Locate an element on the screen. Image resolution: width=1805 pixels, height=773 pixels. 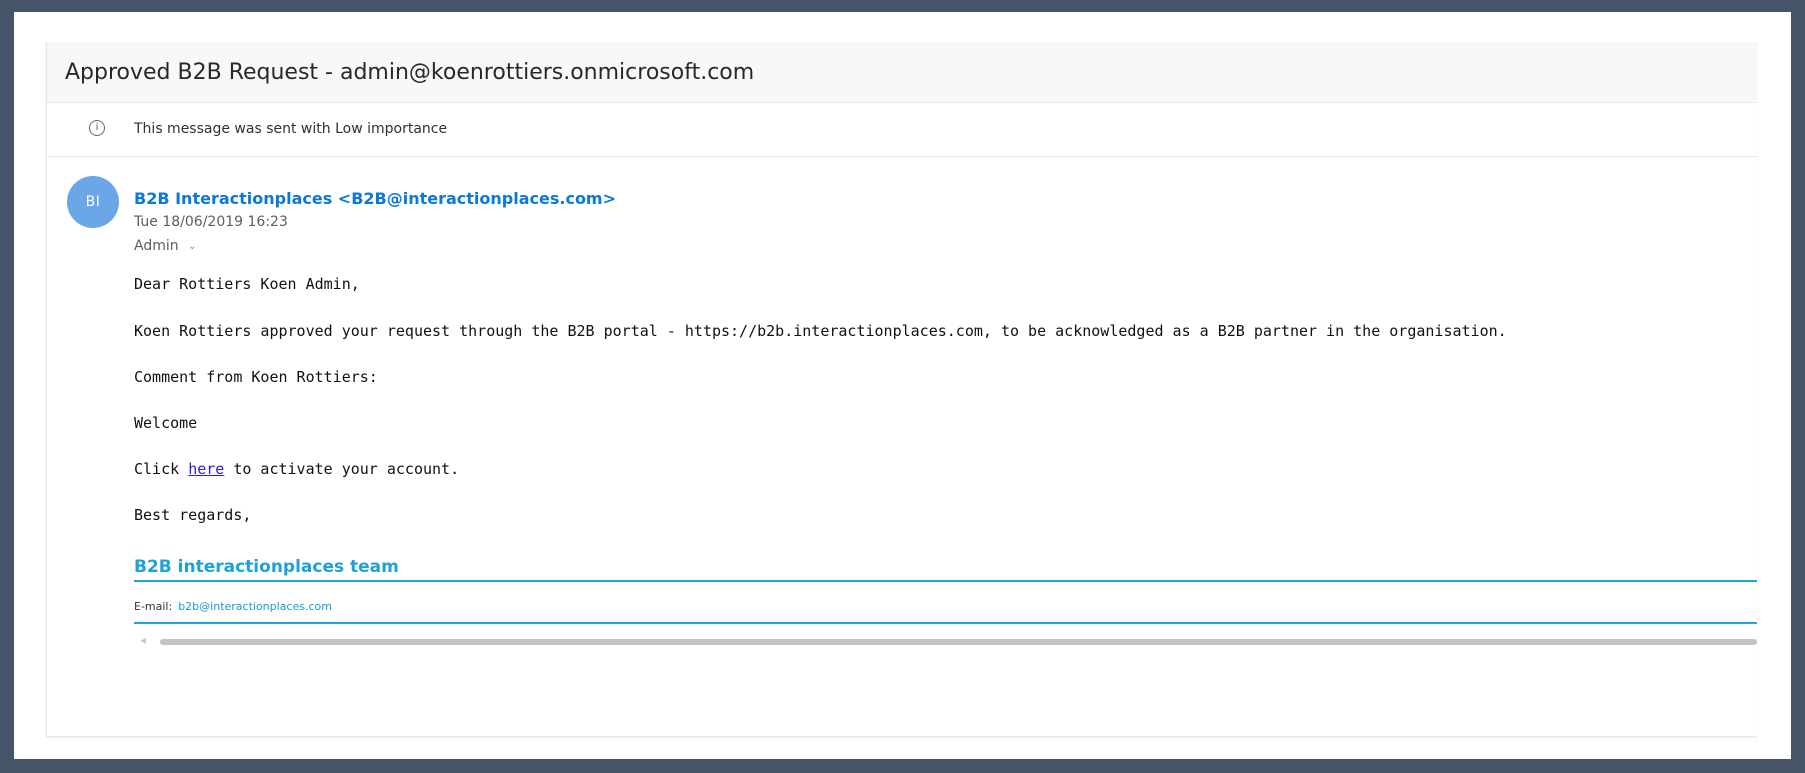
activation-suffix: to activate your account. is located at coordinates (342, 469).